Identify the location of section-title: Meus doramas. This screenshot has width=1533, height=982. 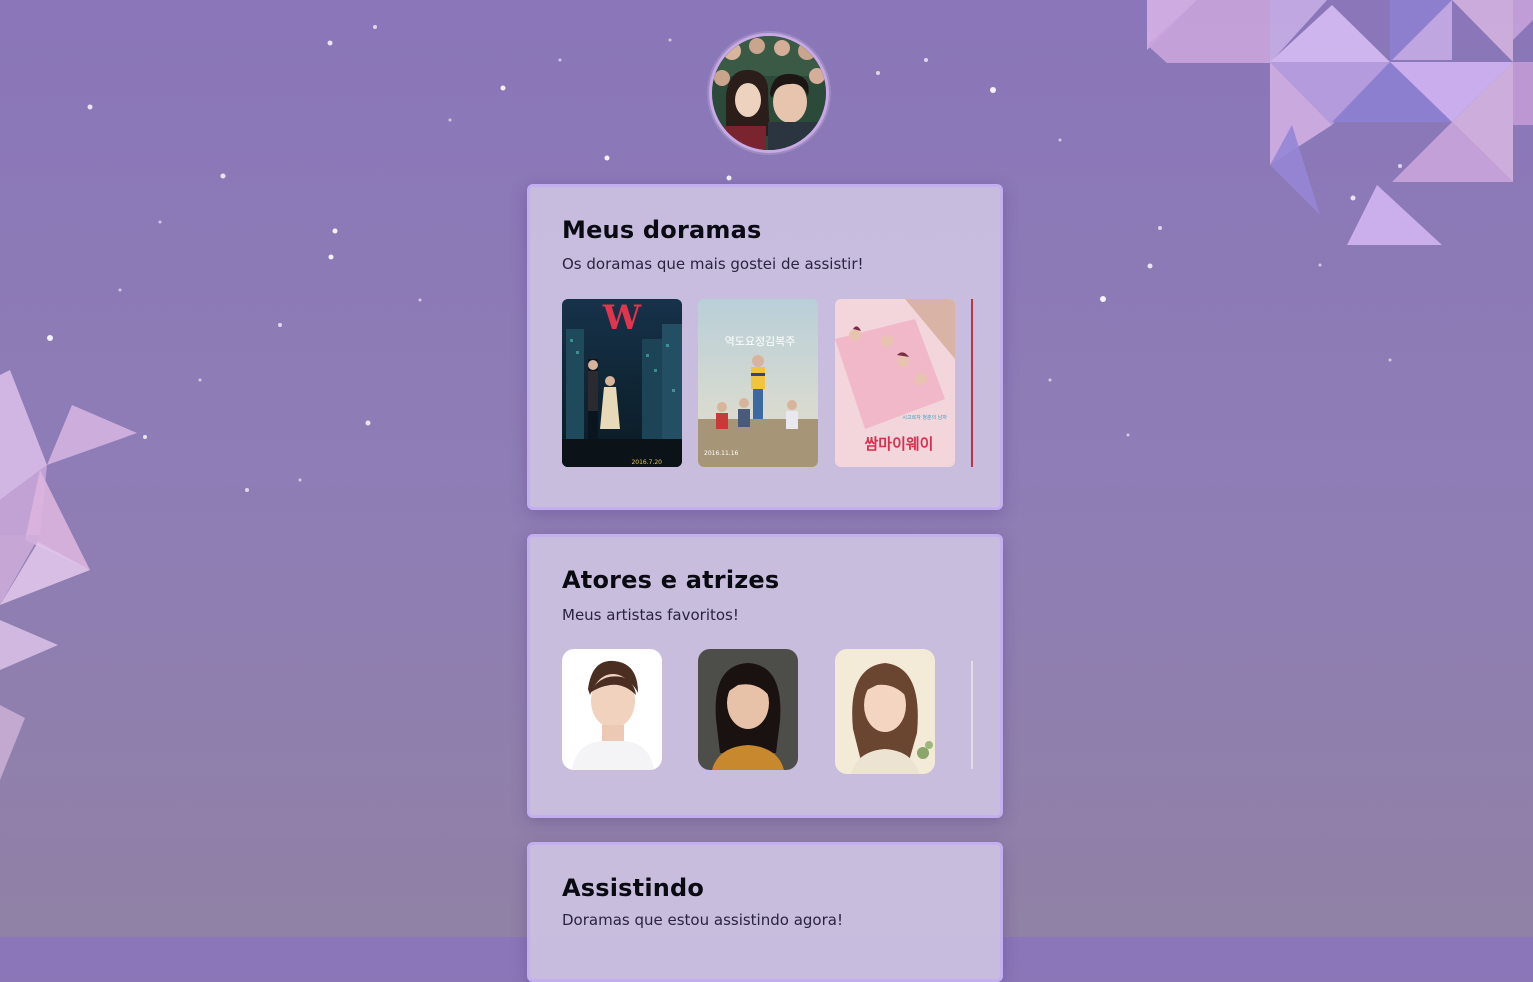
(662, 230).